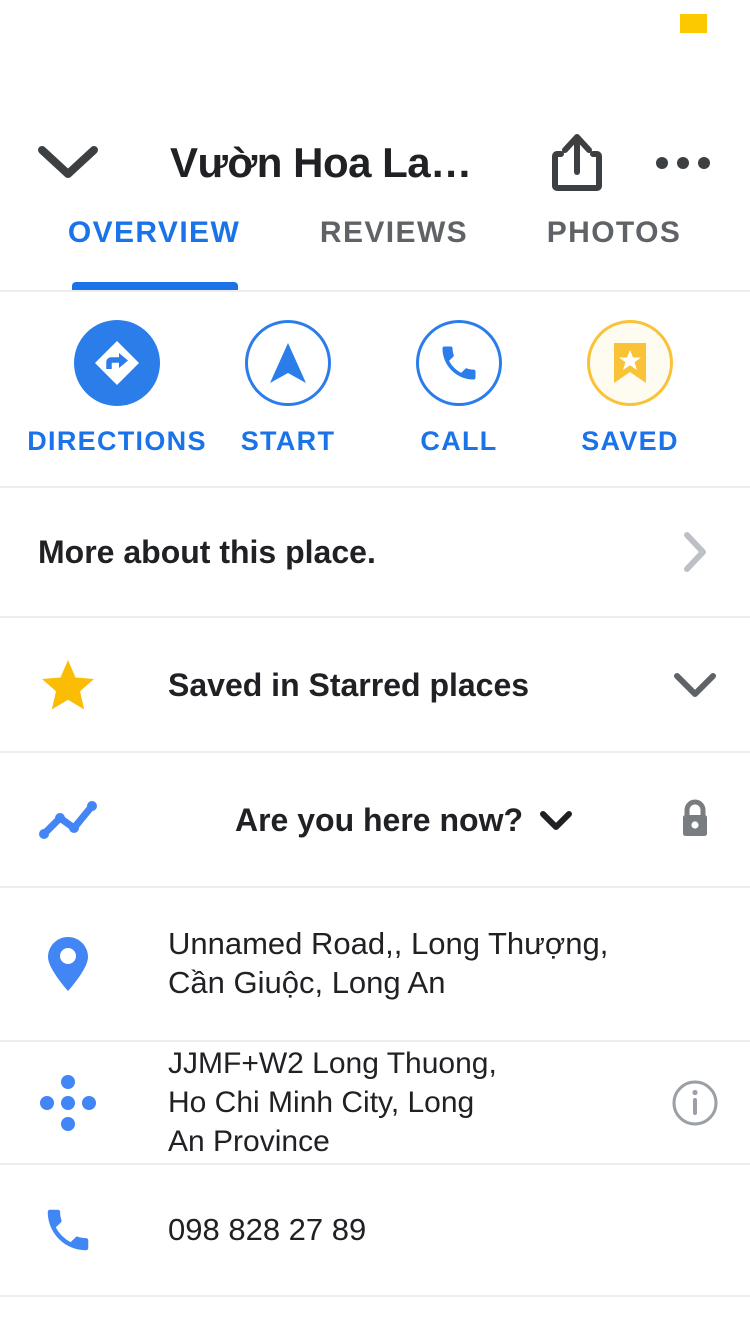  I want to click on map-pin-icon, so click(68, 964).